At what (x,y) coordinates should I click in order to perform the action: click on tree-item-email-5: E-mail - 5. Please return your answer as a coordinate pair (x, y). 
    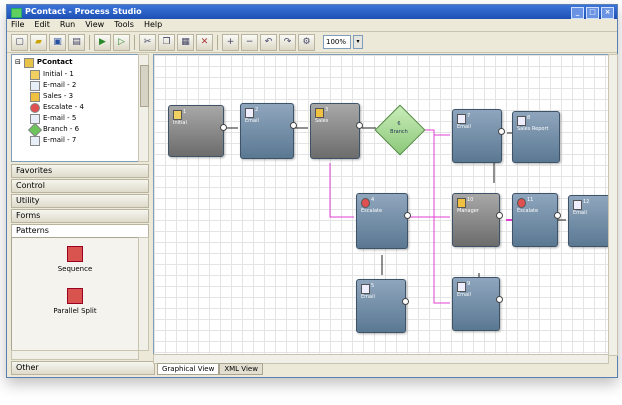
    Looking at the image, I should click on (53, 118).